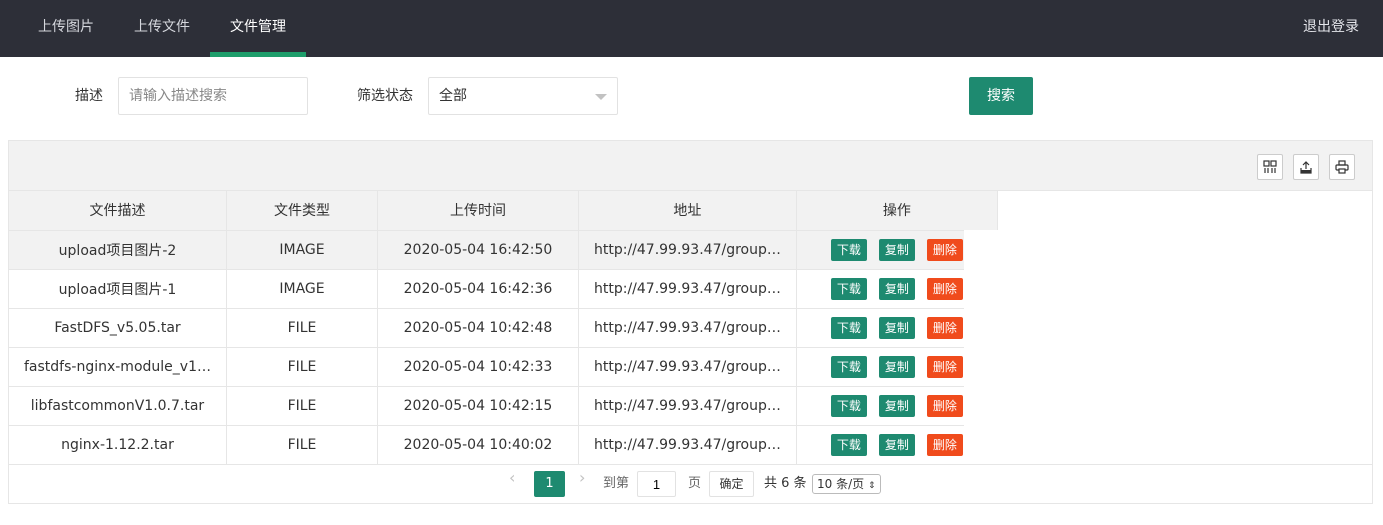  Describe the element at coordinates (523, 96) in the screenshot. I see `status-select: 全部` at that location.